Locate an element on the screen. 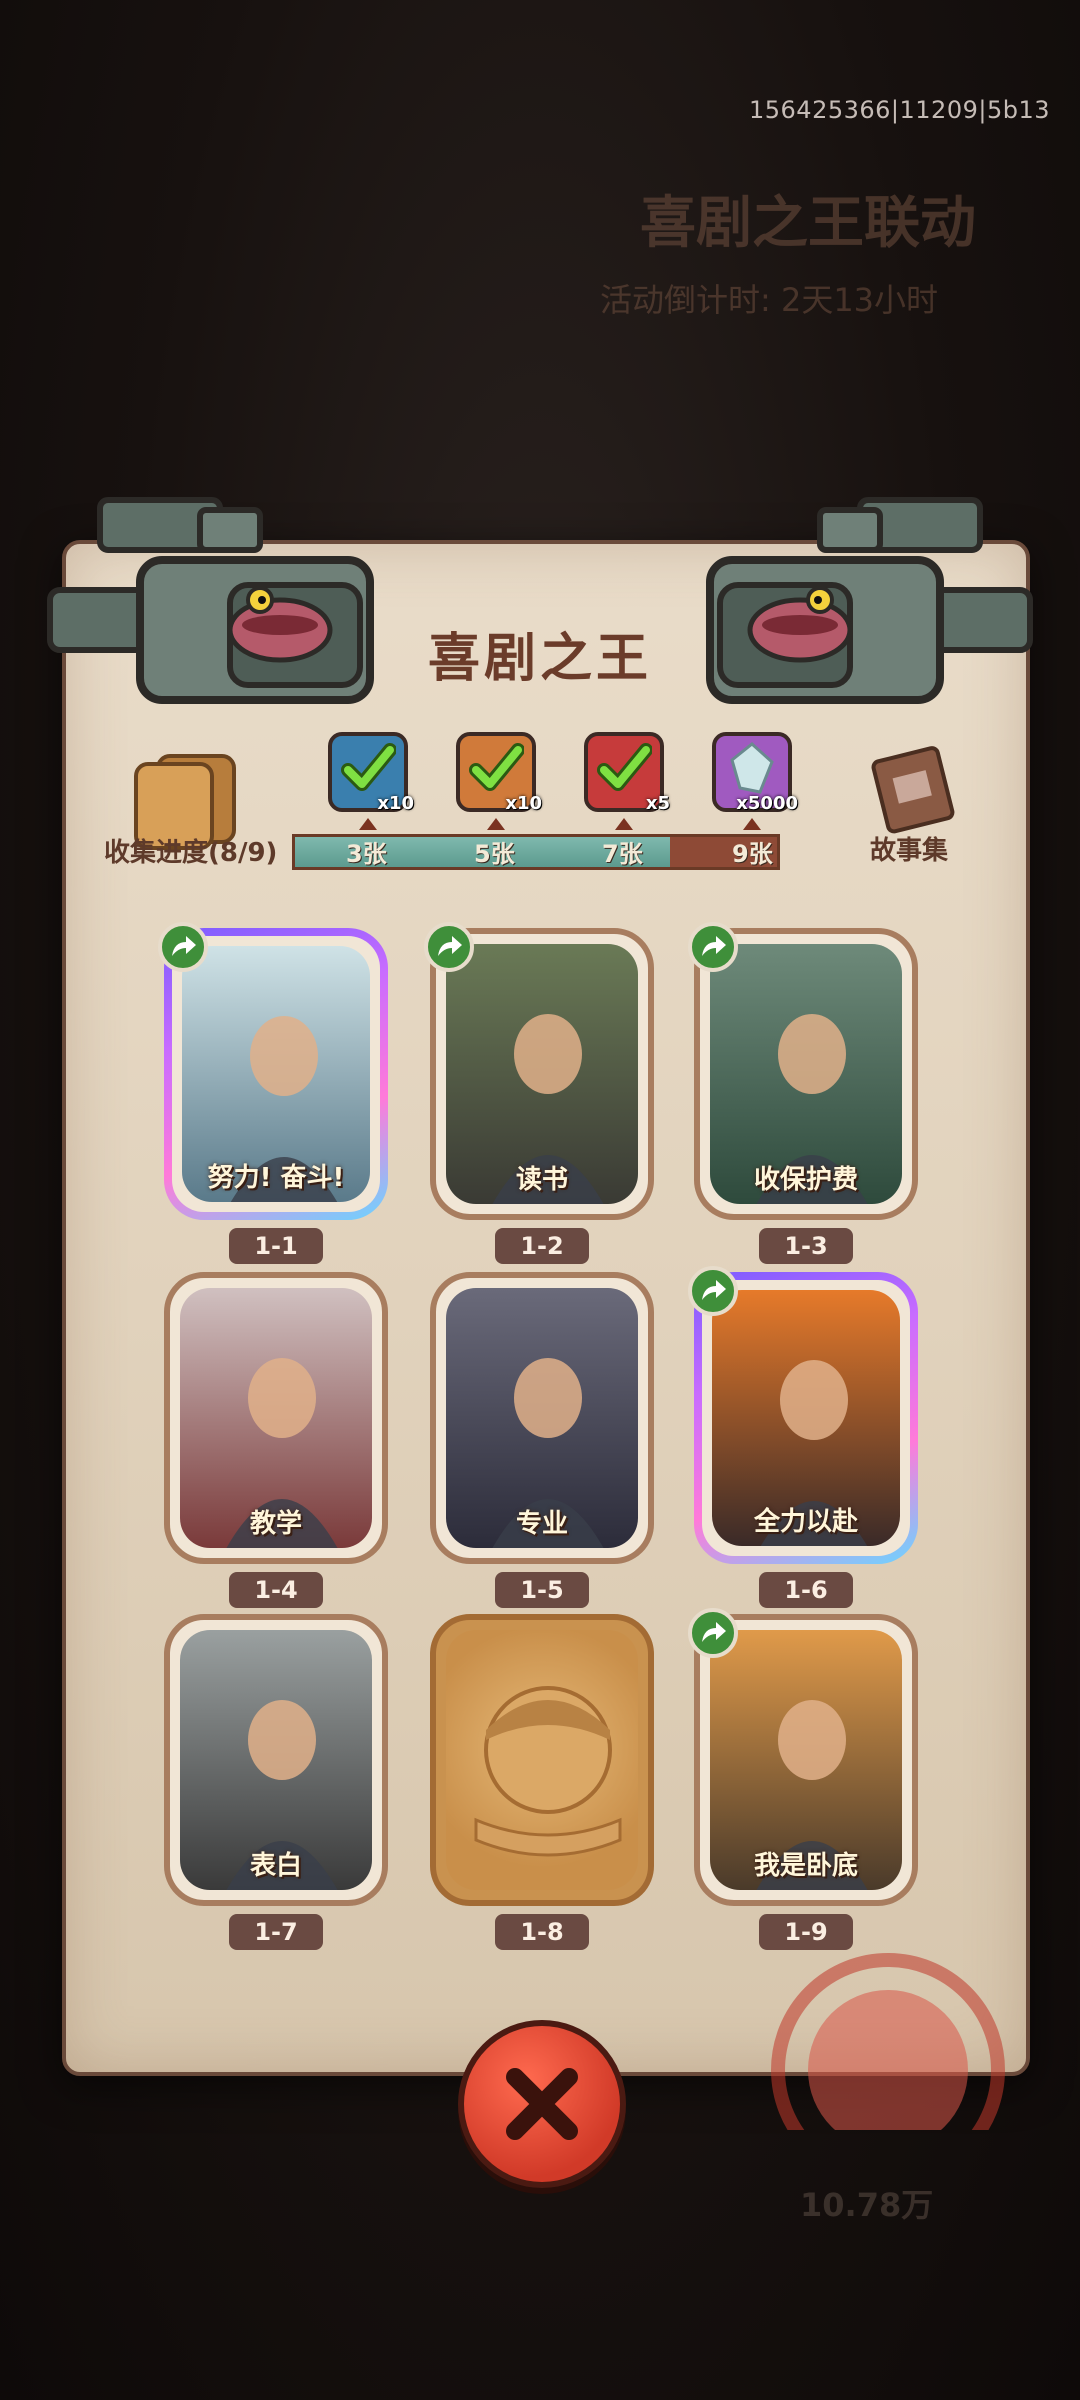 The image size is (1080, 2400). collection-card: 全力以赴 1-6 is located at coordinates (803, 1437).